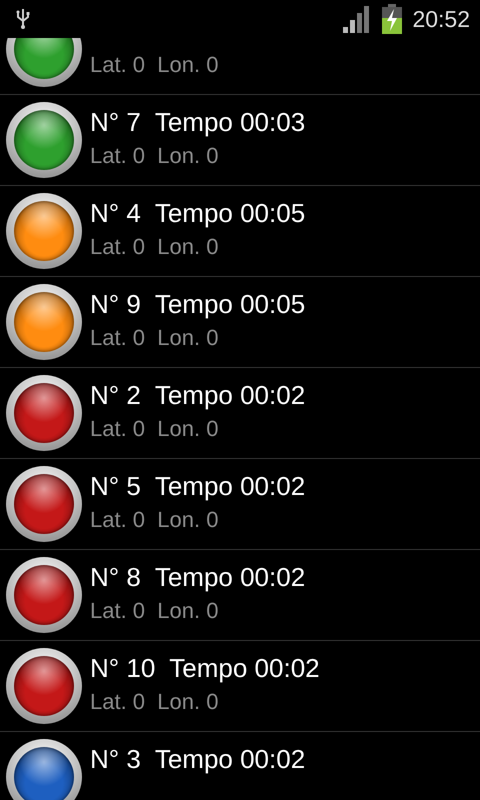 The height and width of the screenshot is (800, 480). I want to click on usb-icon, so click(23, 19).